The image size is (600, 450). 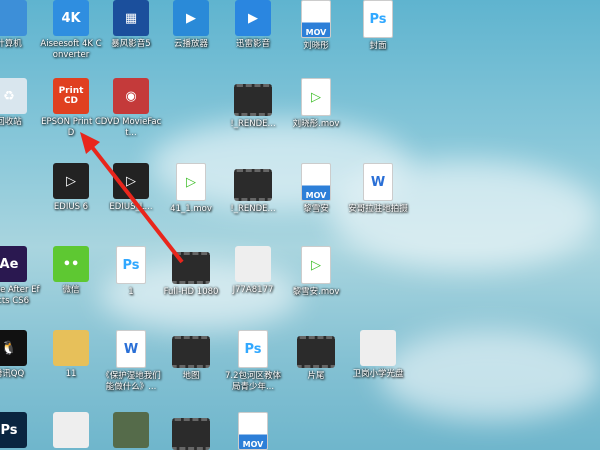 What do you see at coordinates (132, 198) in the screenshot?
I see `red-arrow-annotation` at bounding box center [132, 198].